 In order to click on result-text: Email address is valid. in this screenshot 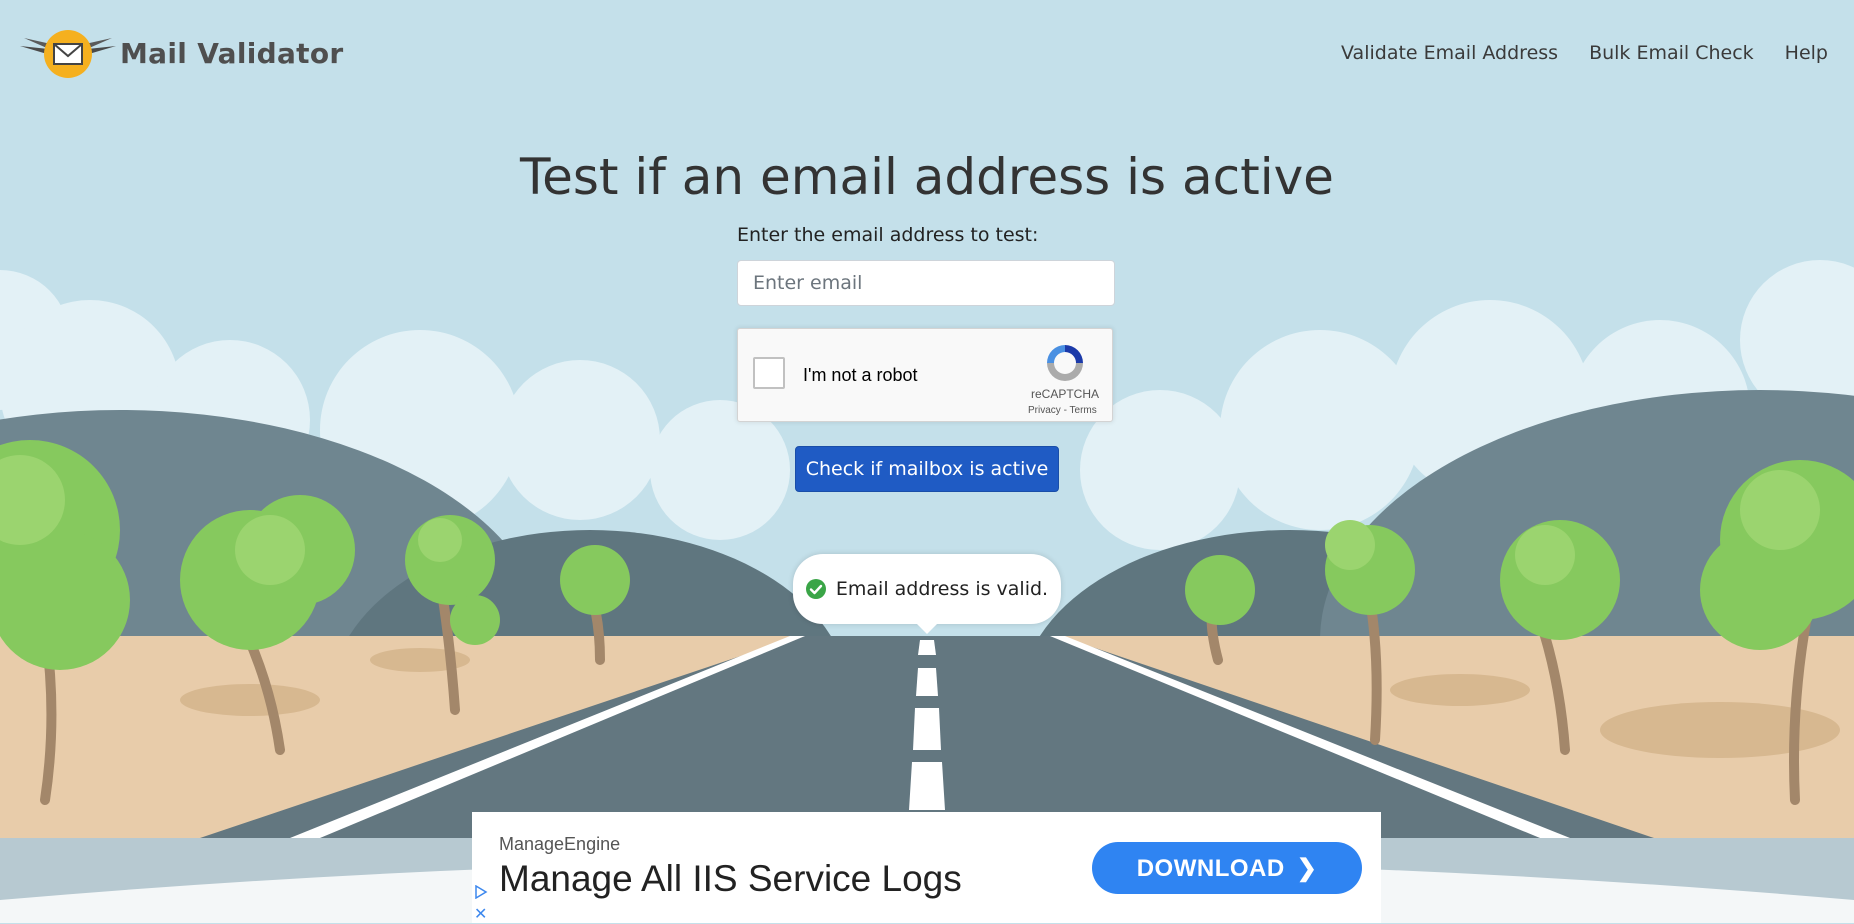, I will do `click(942, 589)`.